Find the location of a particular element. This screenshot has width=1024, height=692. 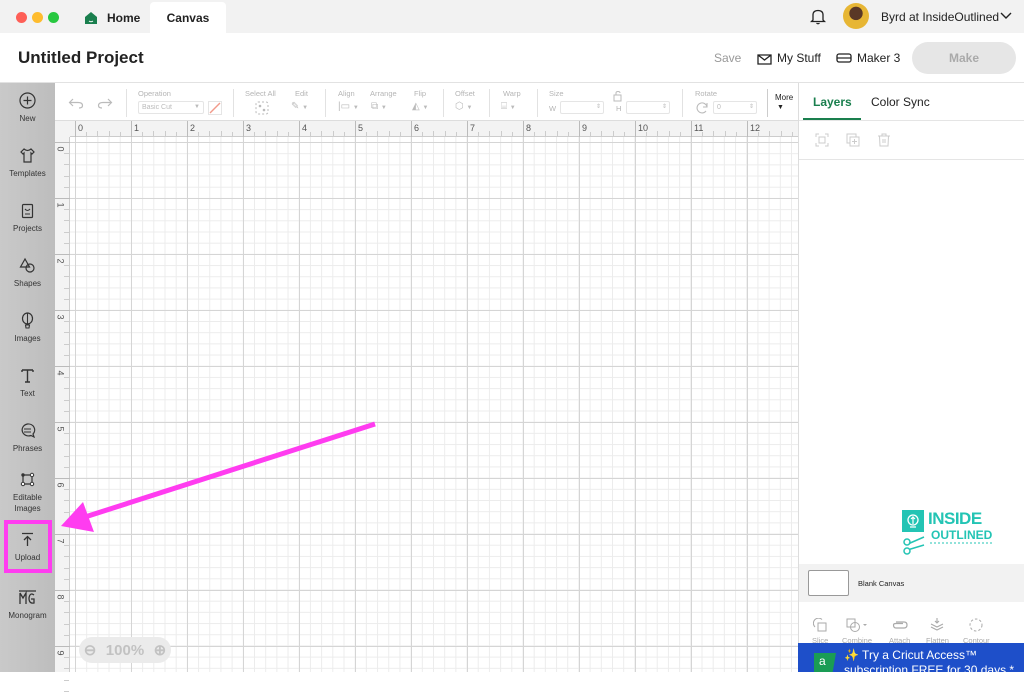

combine-button: Combine is located at coordinates (857, 631).